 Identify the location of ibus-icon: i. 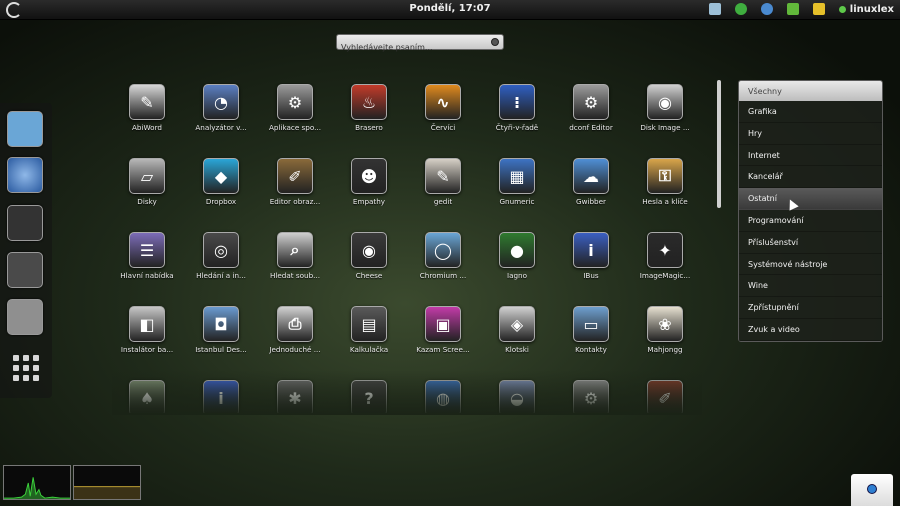
(591, 250).